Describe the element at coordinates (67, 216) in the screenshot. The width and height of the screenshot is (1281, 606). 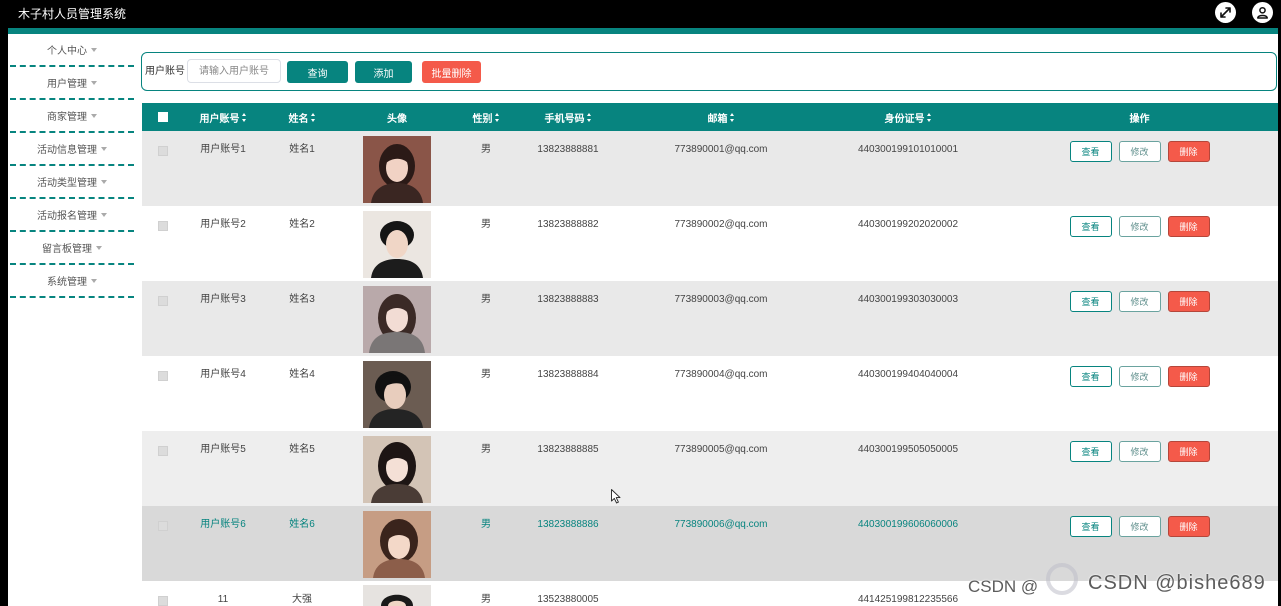
I see `sidebar-item-label: 活动报名管理` at that location.